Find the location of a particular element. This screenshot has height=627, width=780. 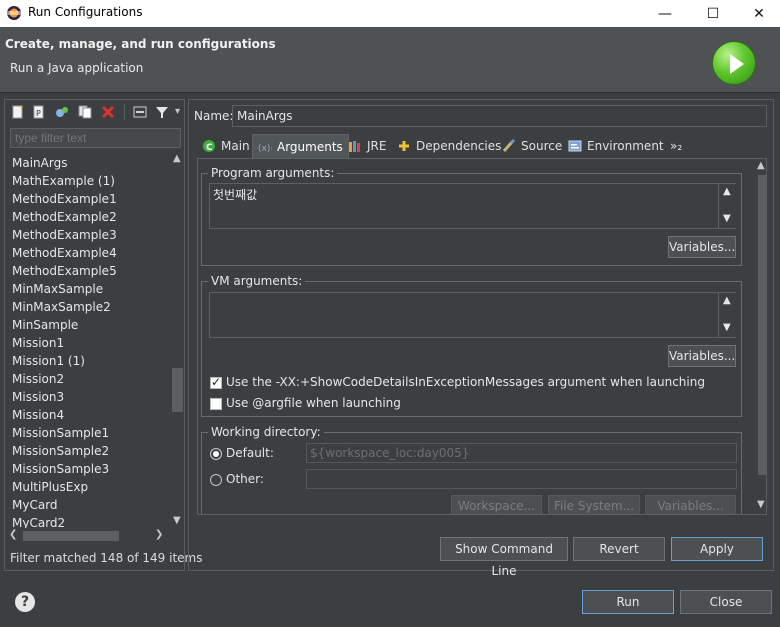

run-button: Run is located at coordinates (628, 602).